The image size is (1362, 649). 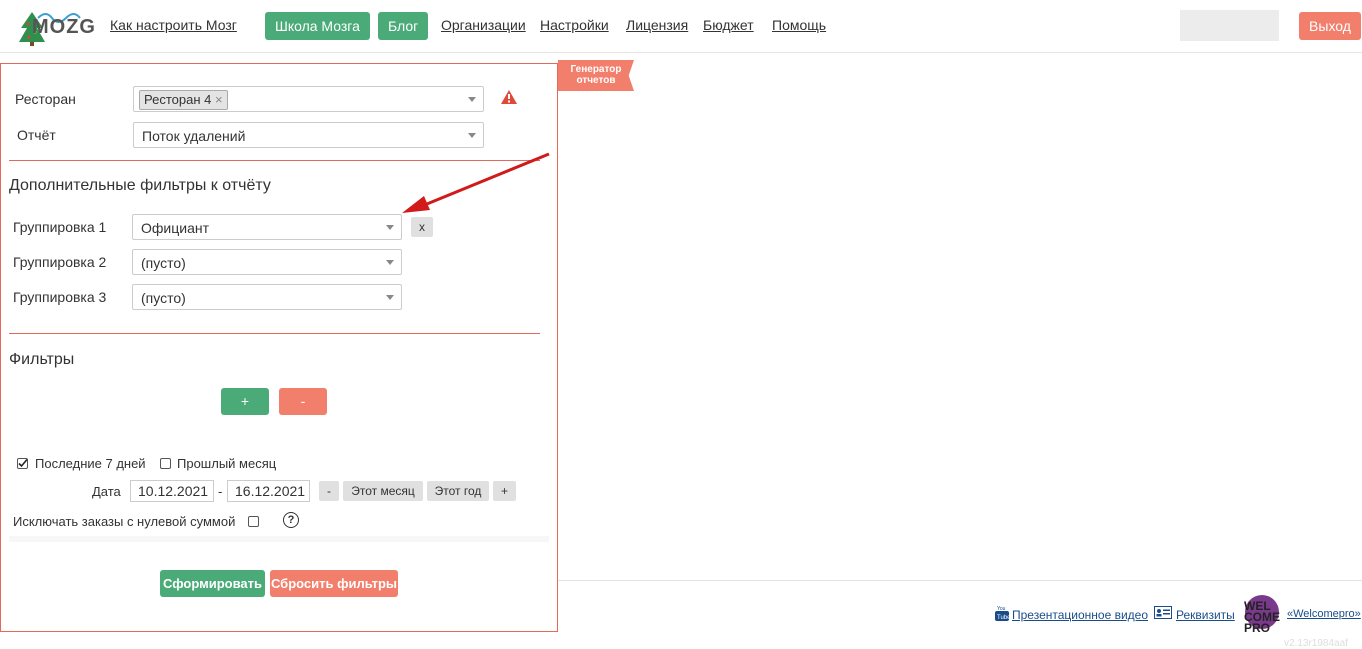 What do you see at coordinates (329, 491) in the screenshot?
I see `date-minus-button: -` at bounding box center [329, 491].